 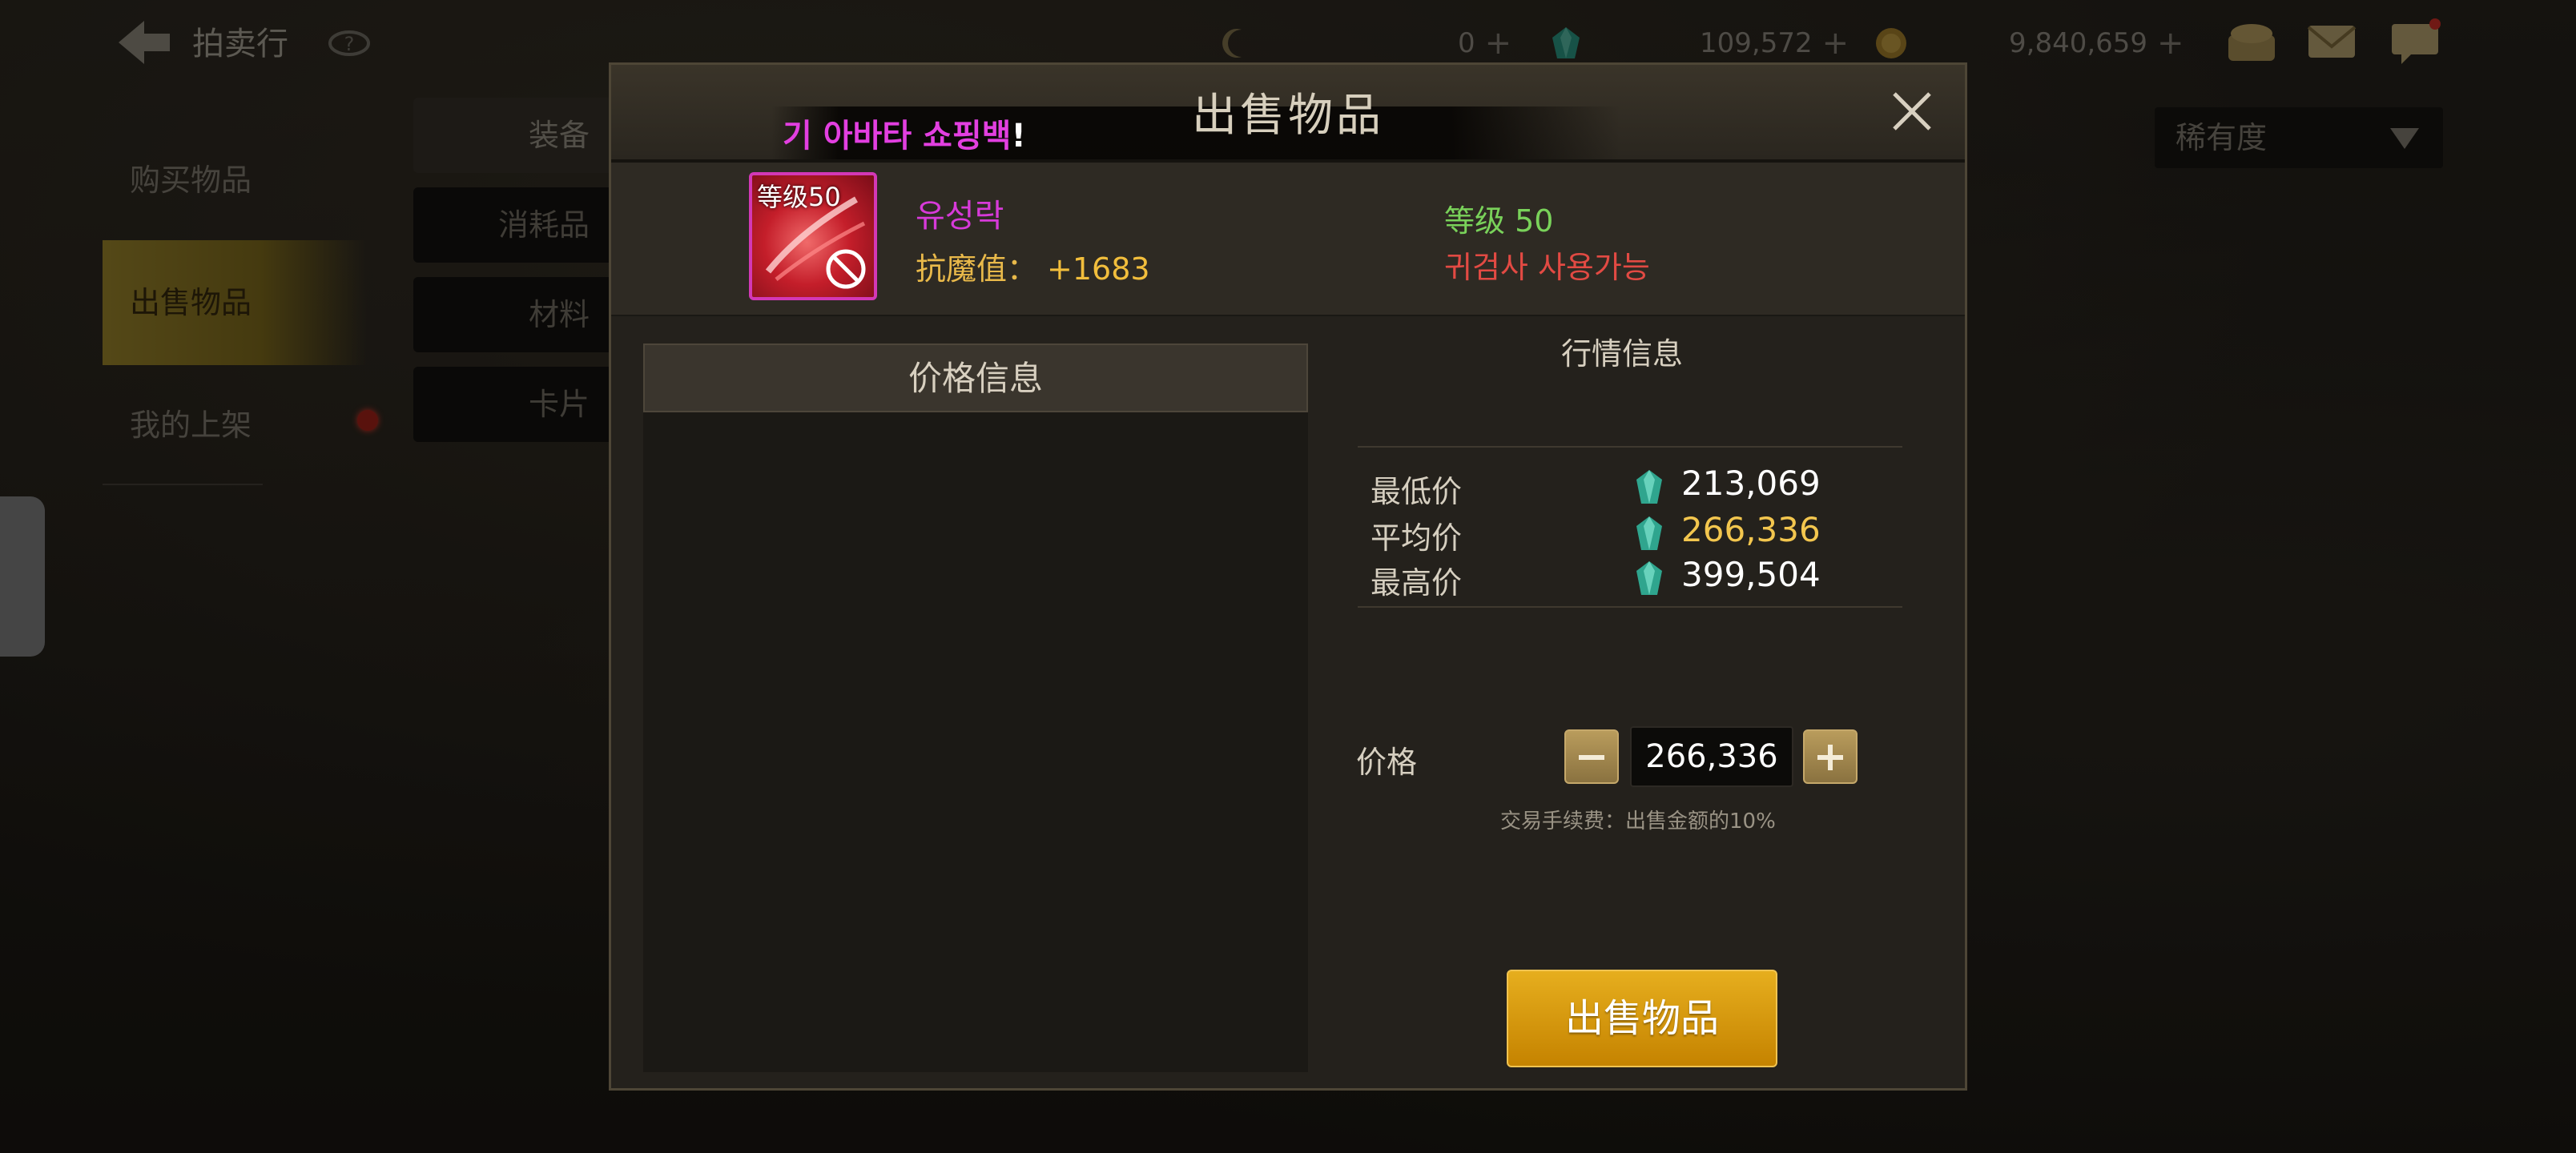 What do you see at coordinates (1288, 240) in the screenshot?
I see `item-summary: 等级50 유성락 抗魔值： +1683 等级 50 귀검사 사용가능` at bounding box center [1288, 240].